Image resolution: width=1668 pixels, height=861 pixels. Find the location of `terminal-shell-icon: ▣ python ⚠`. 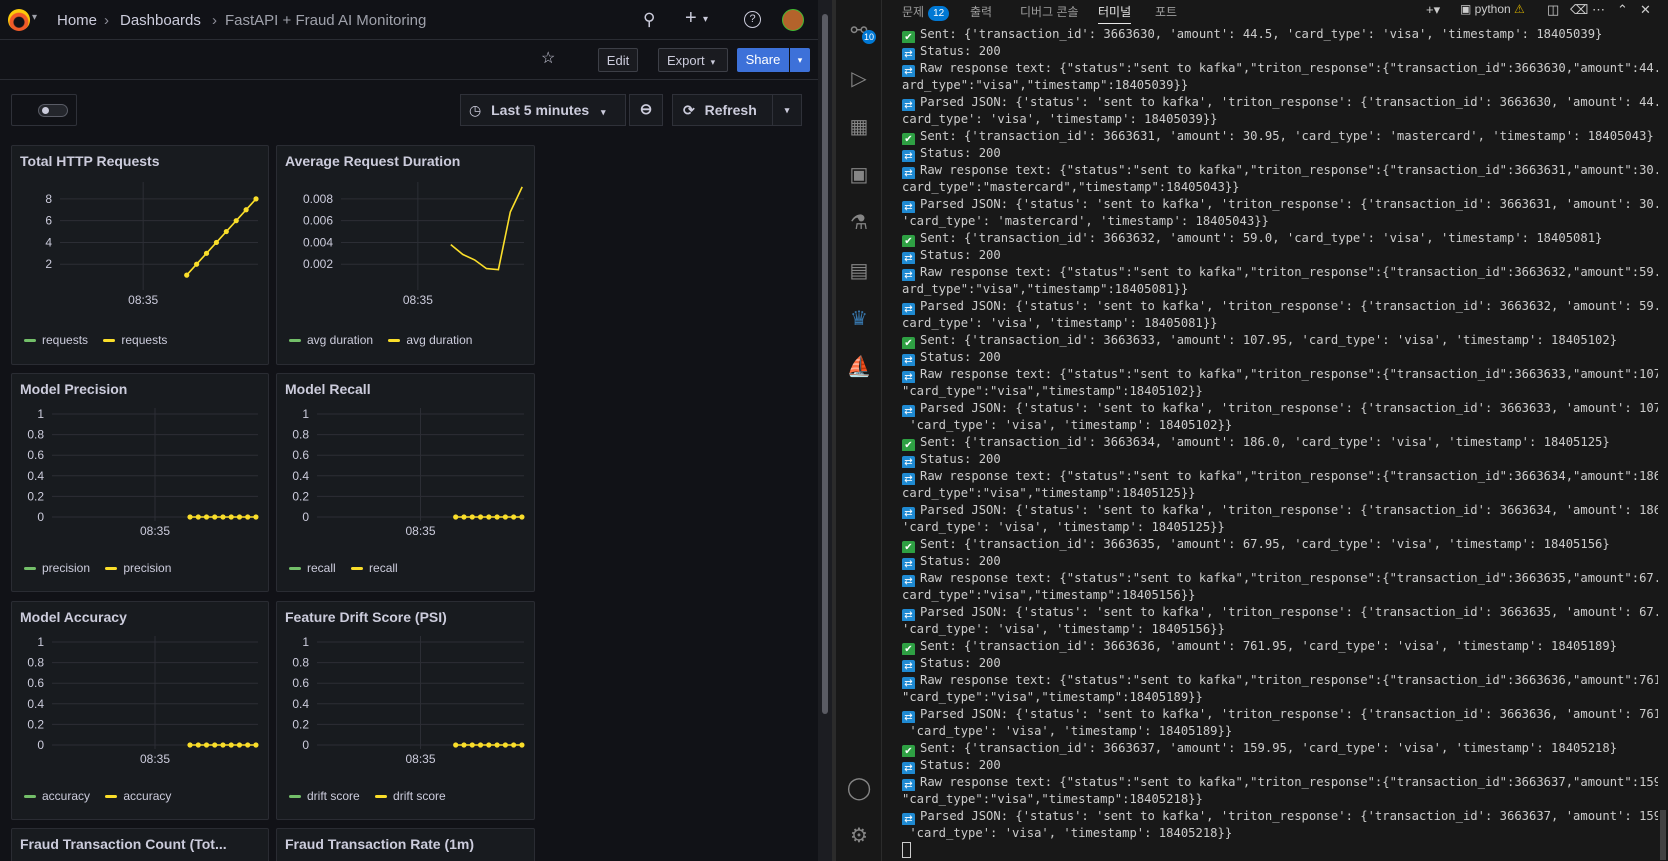

terminal-shell-icon: ▣ python ⚠ is located at coordinates (1492, 9).